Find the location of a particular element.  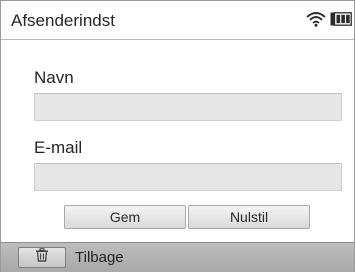

wifi-icon is located at coordinates (318, 21).